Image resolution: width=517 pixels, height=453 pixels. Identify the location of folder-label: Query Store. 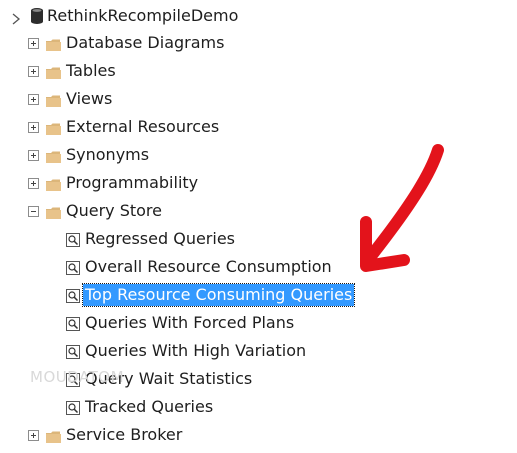
(114, 210).